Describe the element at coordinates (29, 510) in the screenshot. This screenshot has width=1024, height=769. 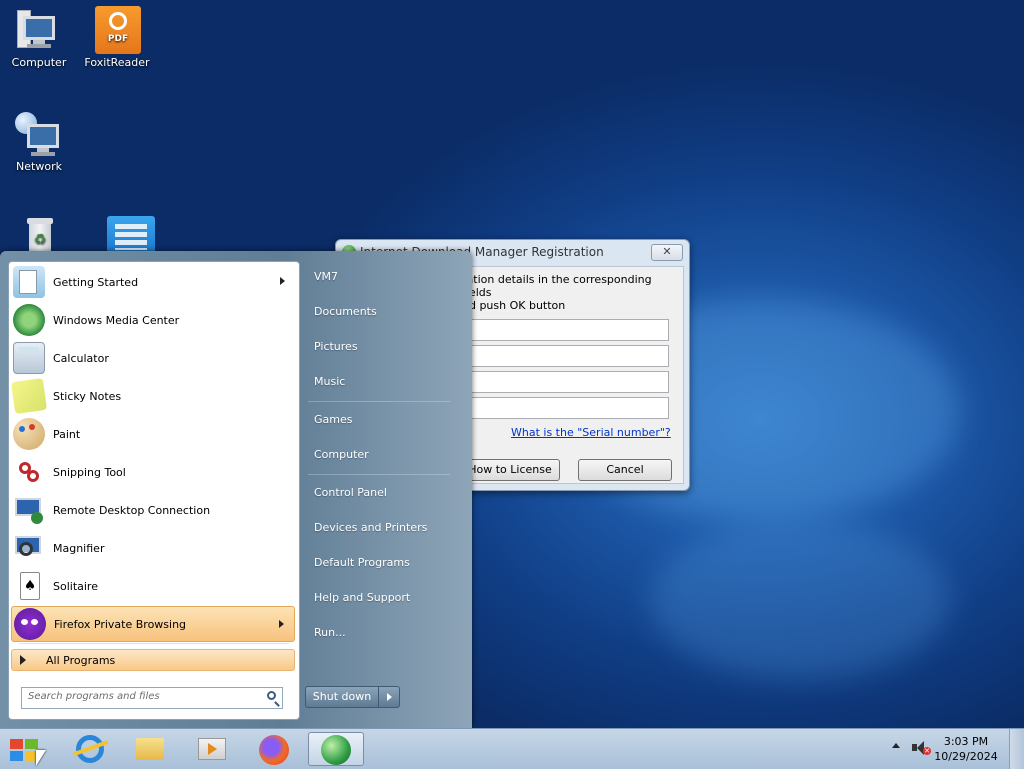
I see `remote-desktop-icon` at that location.